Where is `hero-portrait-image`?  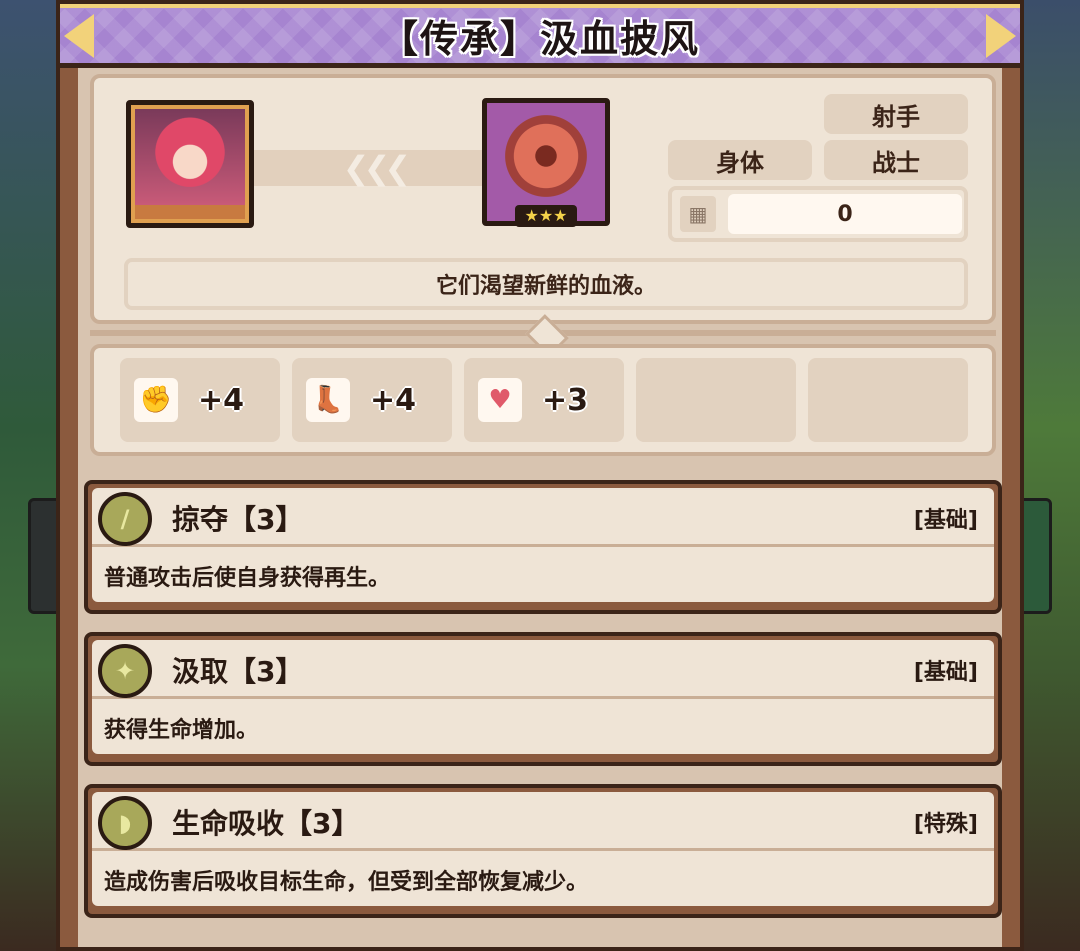
hero-portrait-image is located at coordinates (190, 157).